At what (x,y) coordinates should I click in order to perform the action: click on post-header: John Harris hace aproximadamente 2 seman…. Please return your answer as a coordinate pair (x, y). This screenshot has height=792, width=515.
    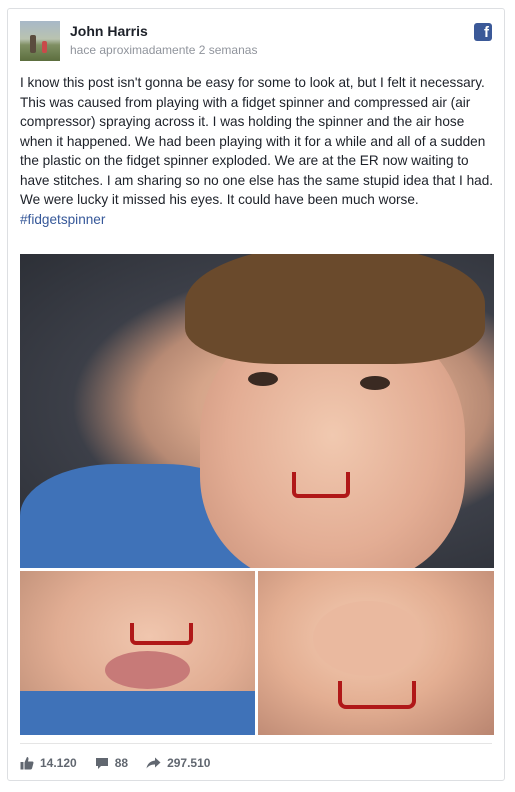
    Looking at the image, I should click on (256, 43).